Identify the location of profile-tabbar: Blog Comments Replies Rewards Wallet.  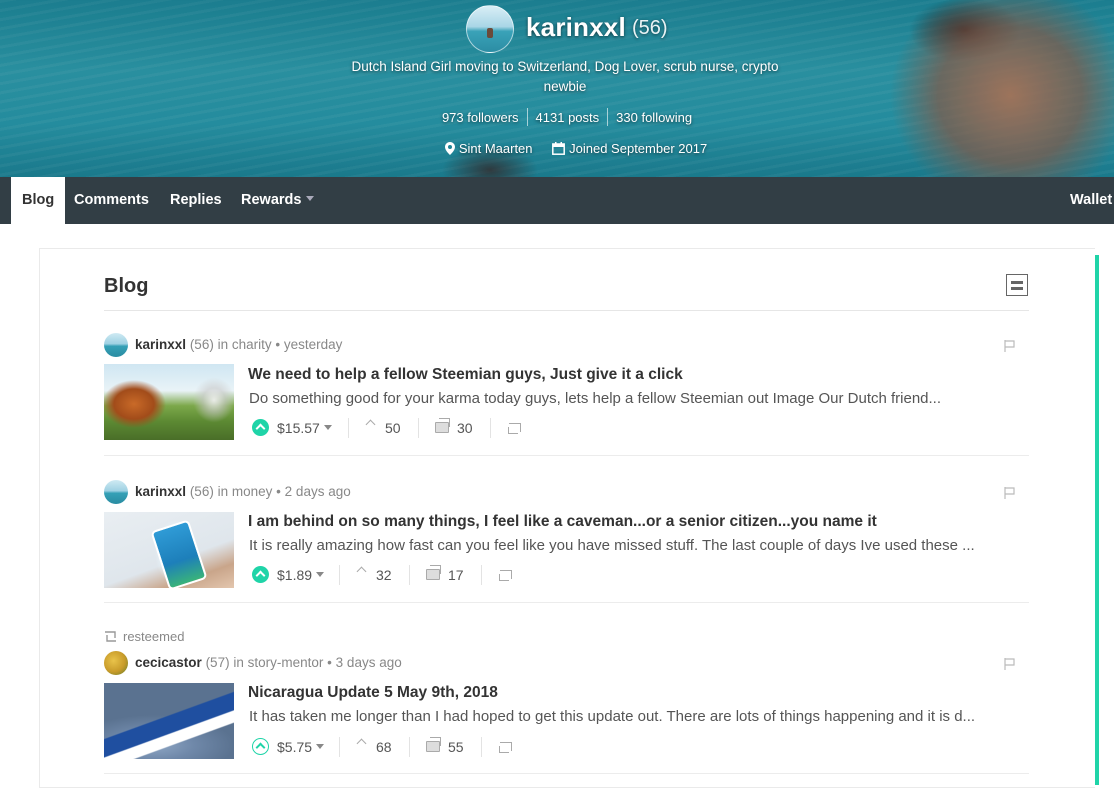
(557, 200).